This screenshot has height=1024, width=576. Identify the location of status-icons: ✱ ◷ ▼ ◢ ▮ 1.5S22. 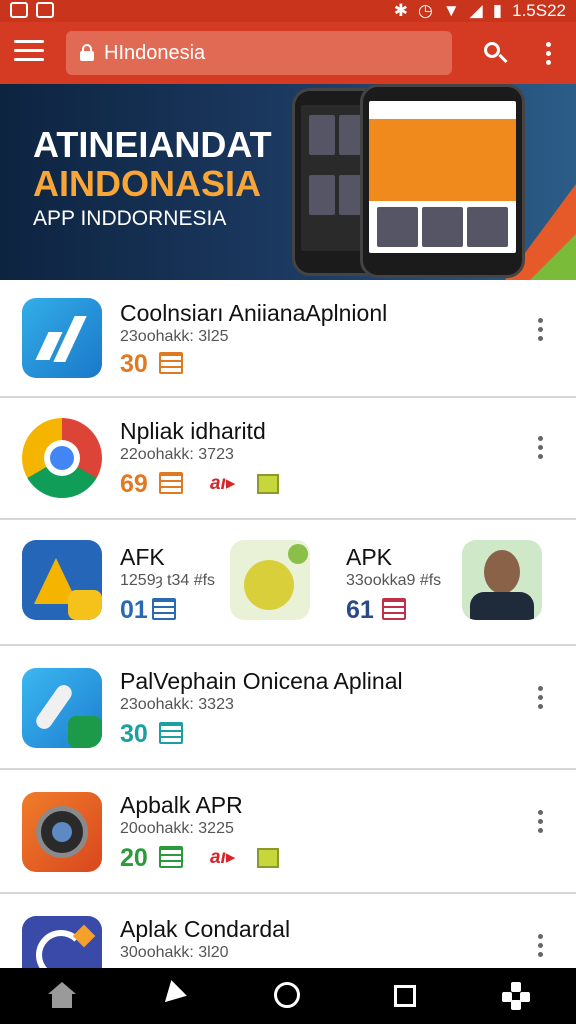
(480, 11).